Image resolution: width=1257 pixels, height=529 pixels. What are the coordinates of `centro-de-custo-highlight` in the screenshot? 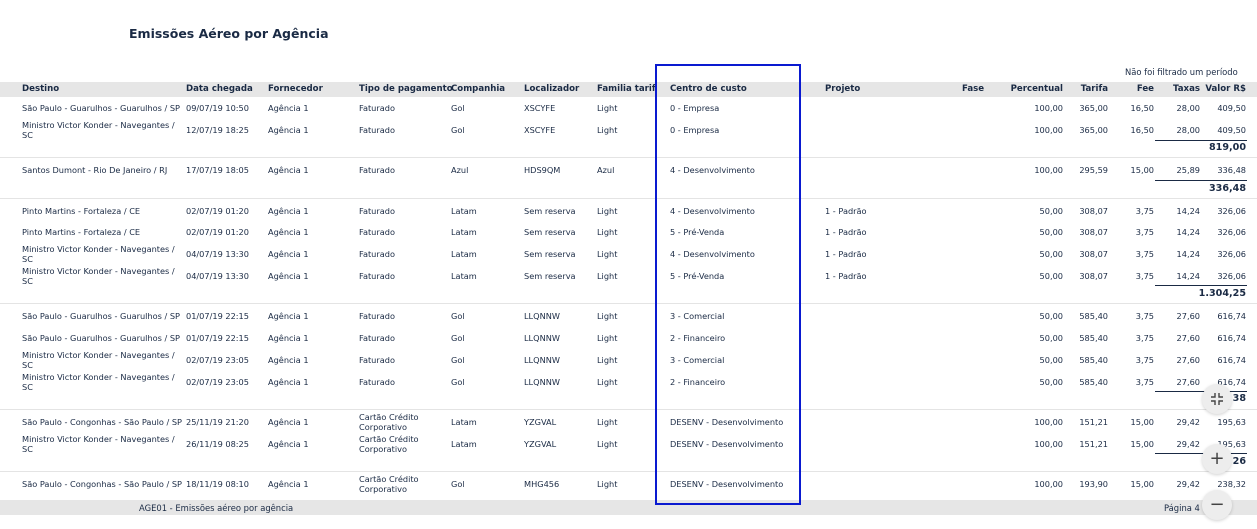 It's located at (728, 284).